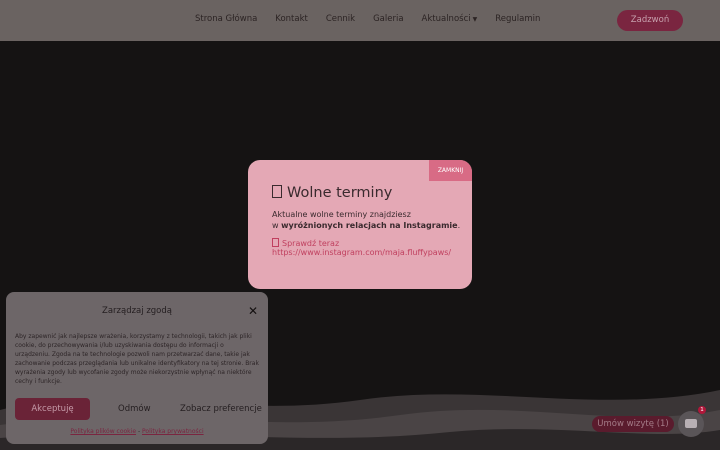  I want to click on book-visit-button: Umów wizytę (1), so click(633, 424).